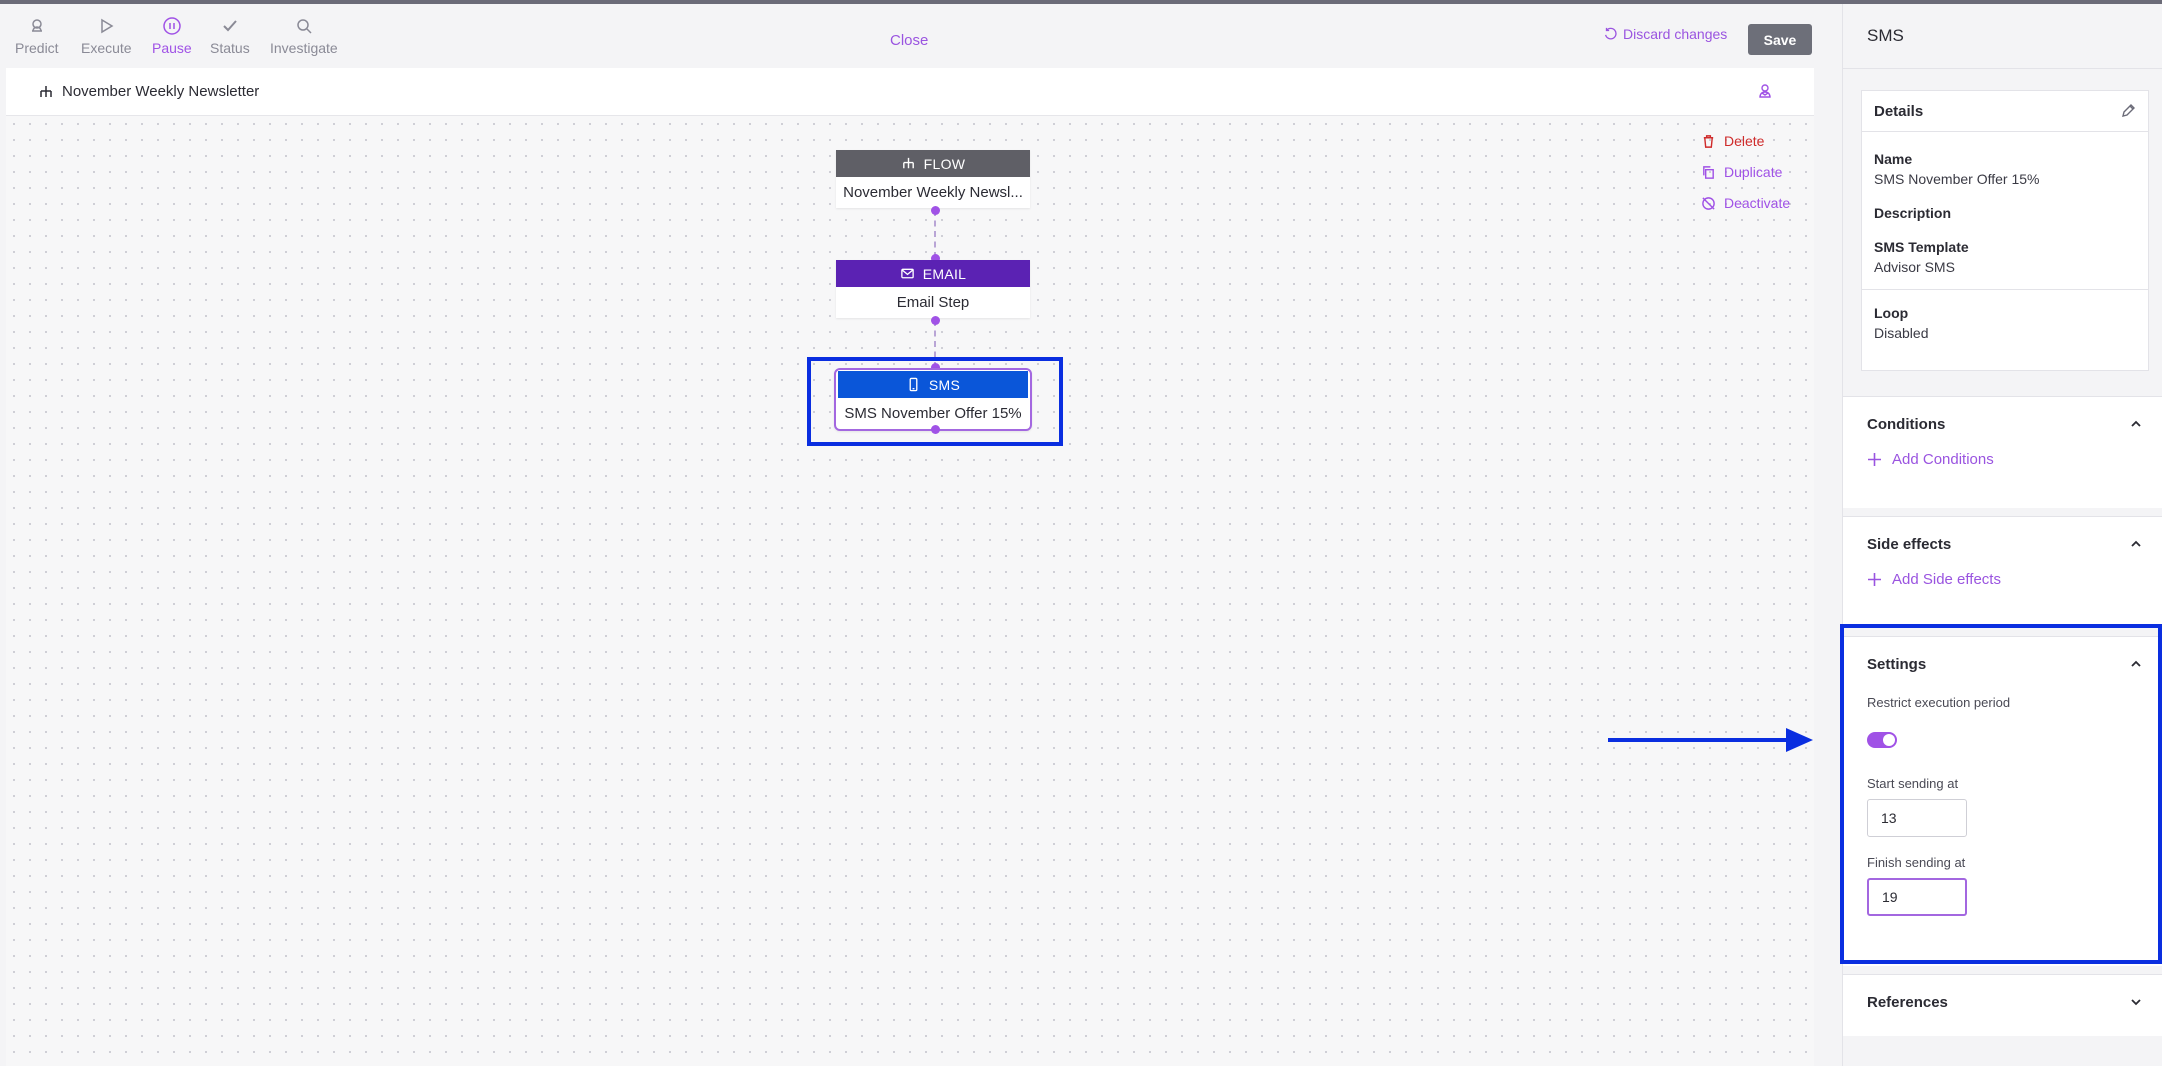 The image size is (2162, 1066). I want to click on description-field: Description, so click(1913, 213).